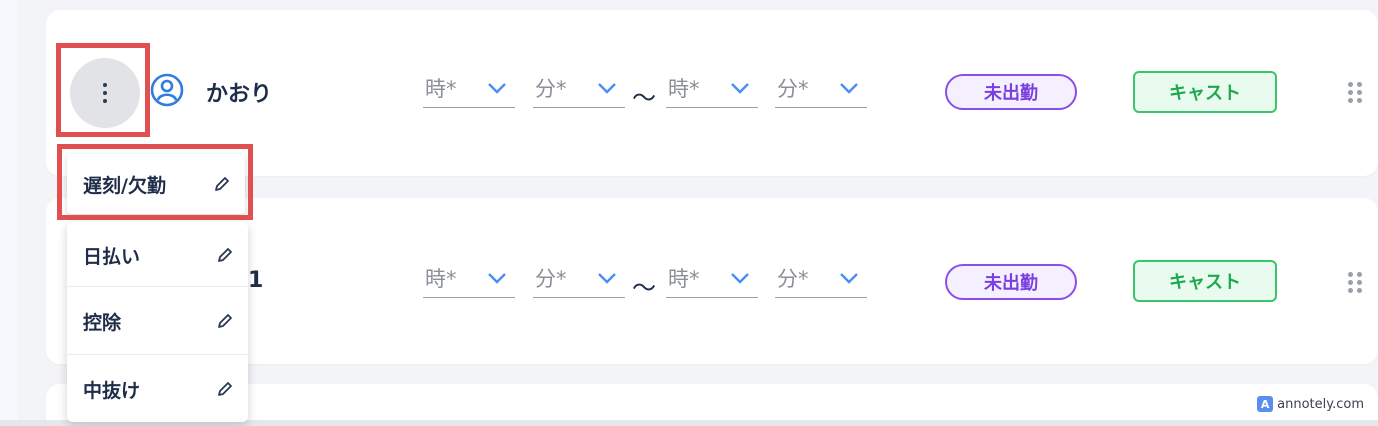 The image size is (1378, 426). Describe the element at coordinates (9, 213) in the screenshot. I see `left-gutter` at that location.